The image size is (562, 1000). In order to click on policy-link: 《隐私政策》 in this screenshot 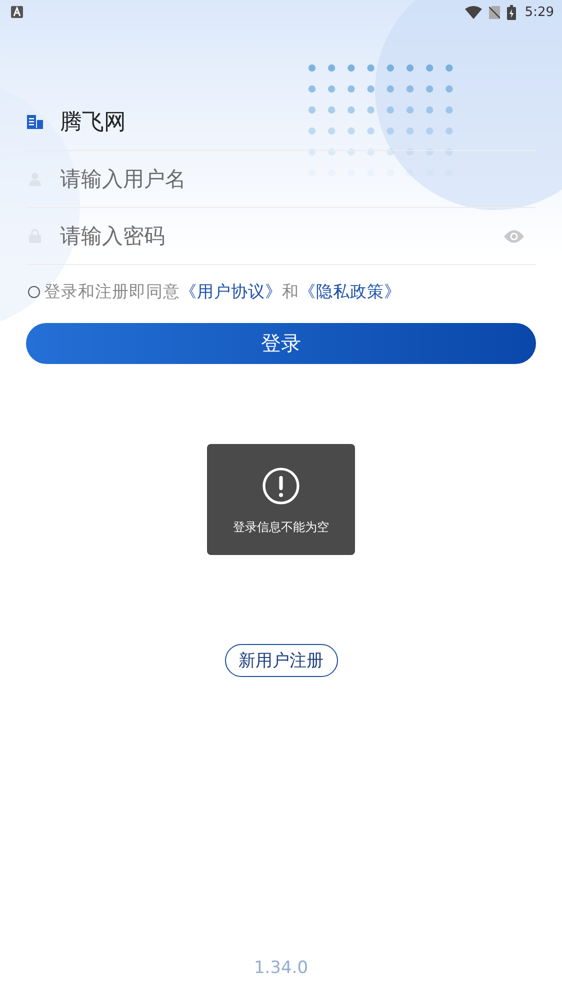, I will do `click(350, 292)`.